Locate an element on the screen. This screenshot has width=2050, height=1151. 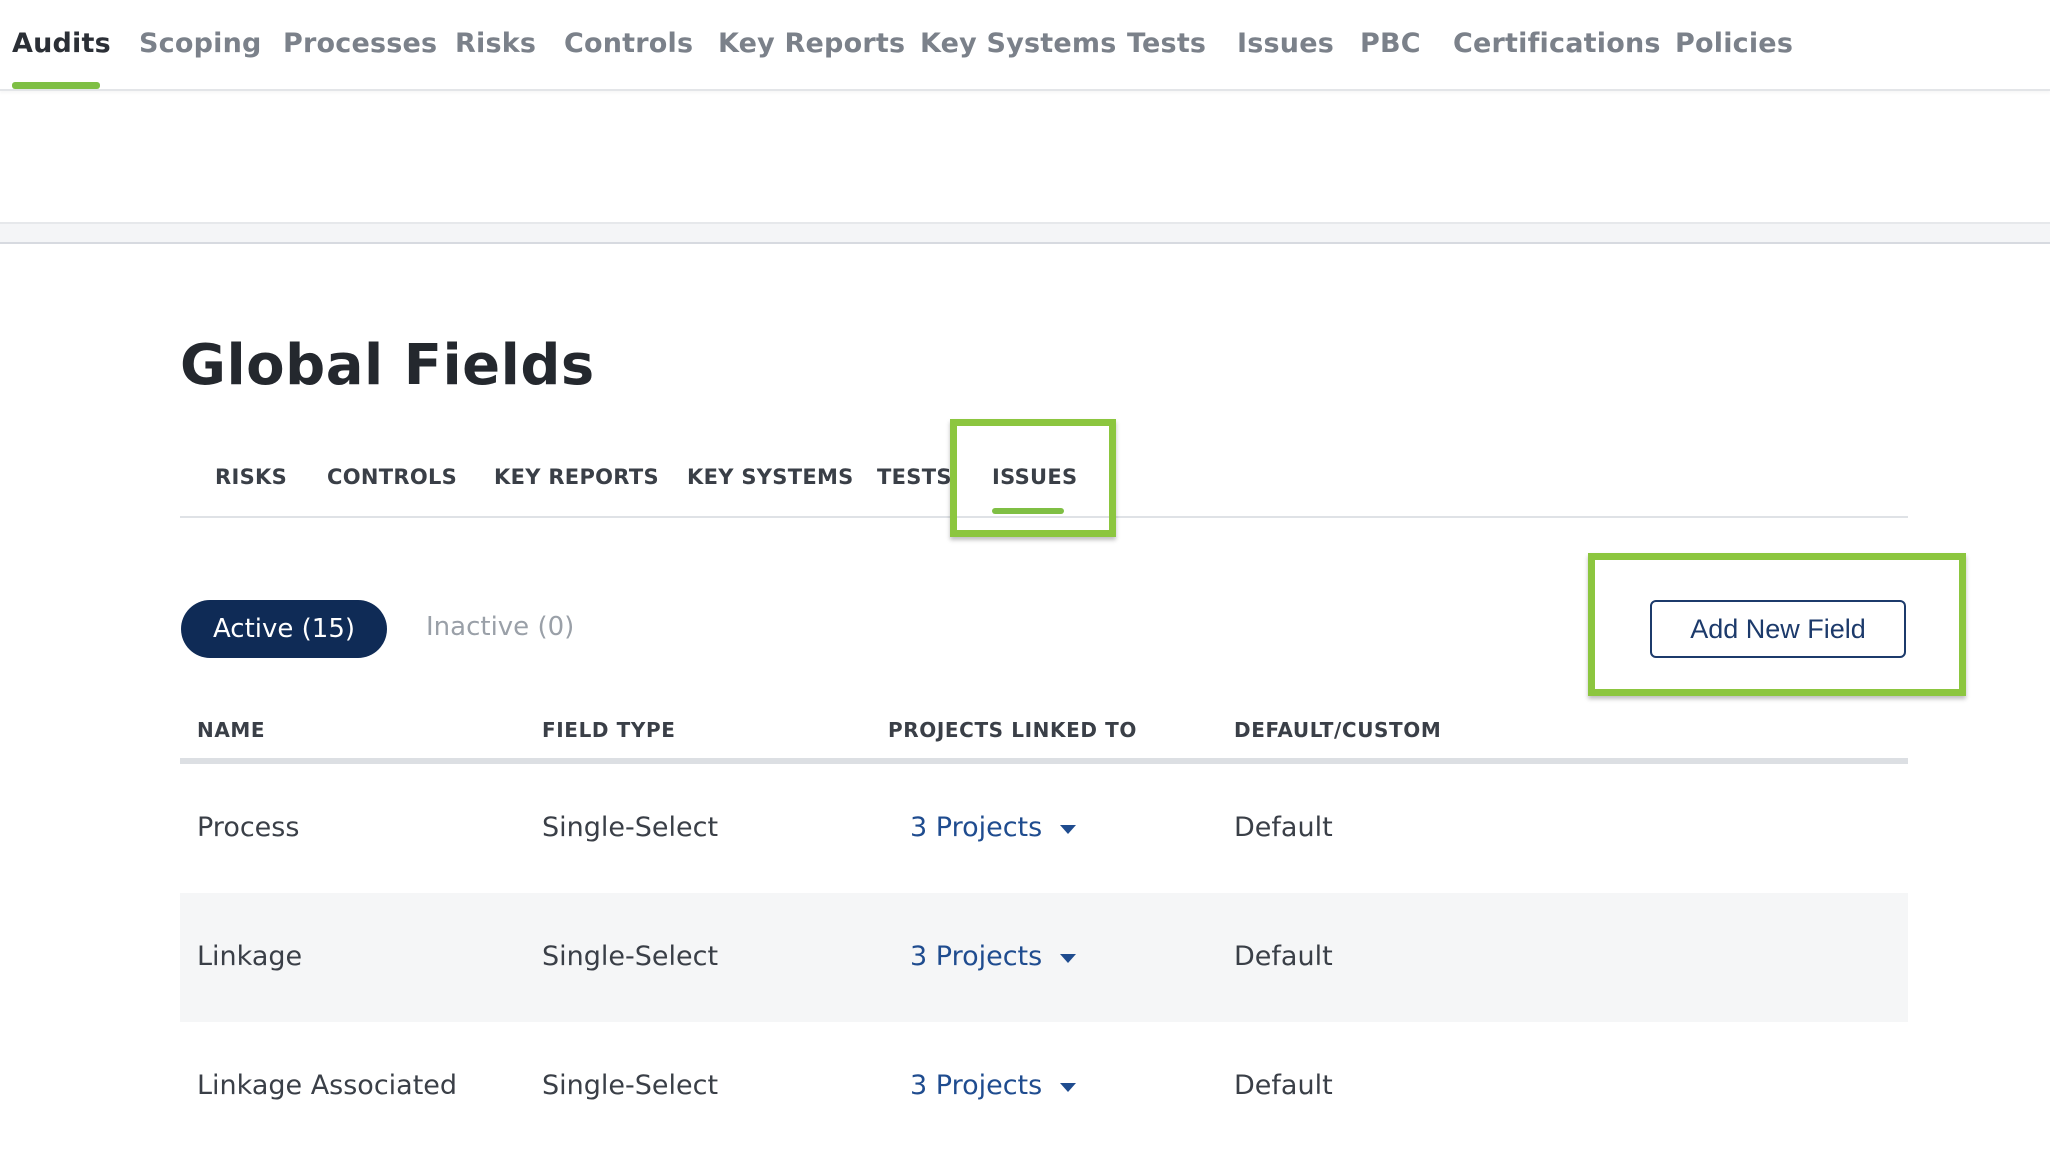
filter-active-button: Active (15) is located at coordinates (284, 629).